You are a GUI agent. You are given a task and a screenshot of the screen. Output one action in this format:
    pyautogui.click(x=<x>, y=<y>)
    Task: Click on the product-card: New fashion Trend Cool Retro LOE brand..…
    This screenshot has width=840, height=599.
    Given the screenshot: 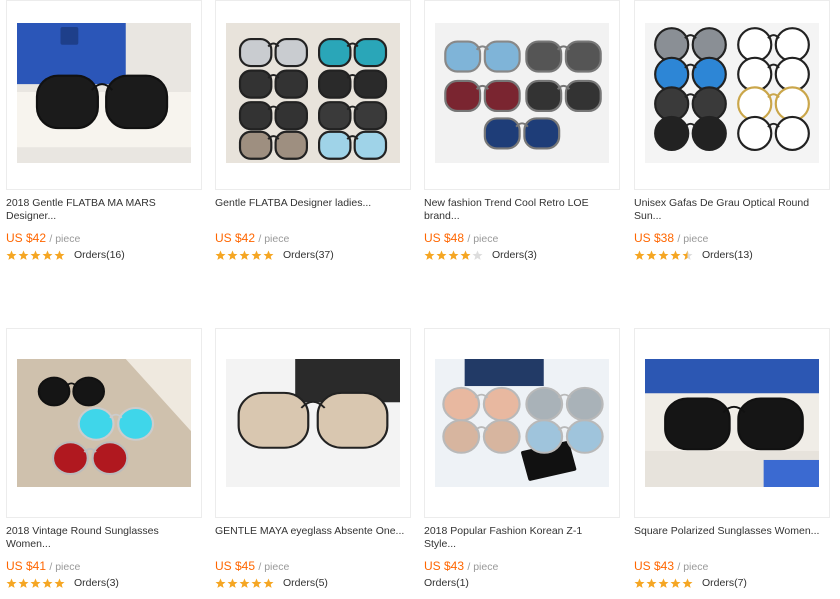 What is the action you would take?
    pyautogui.click(x=522, y=131)
    